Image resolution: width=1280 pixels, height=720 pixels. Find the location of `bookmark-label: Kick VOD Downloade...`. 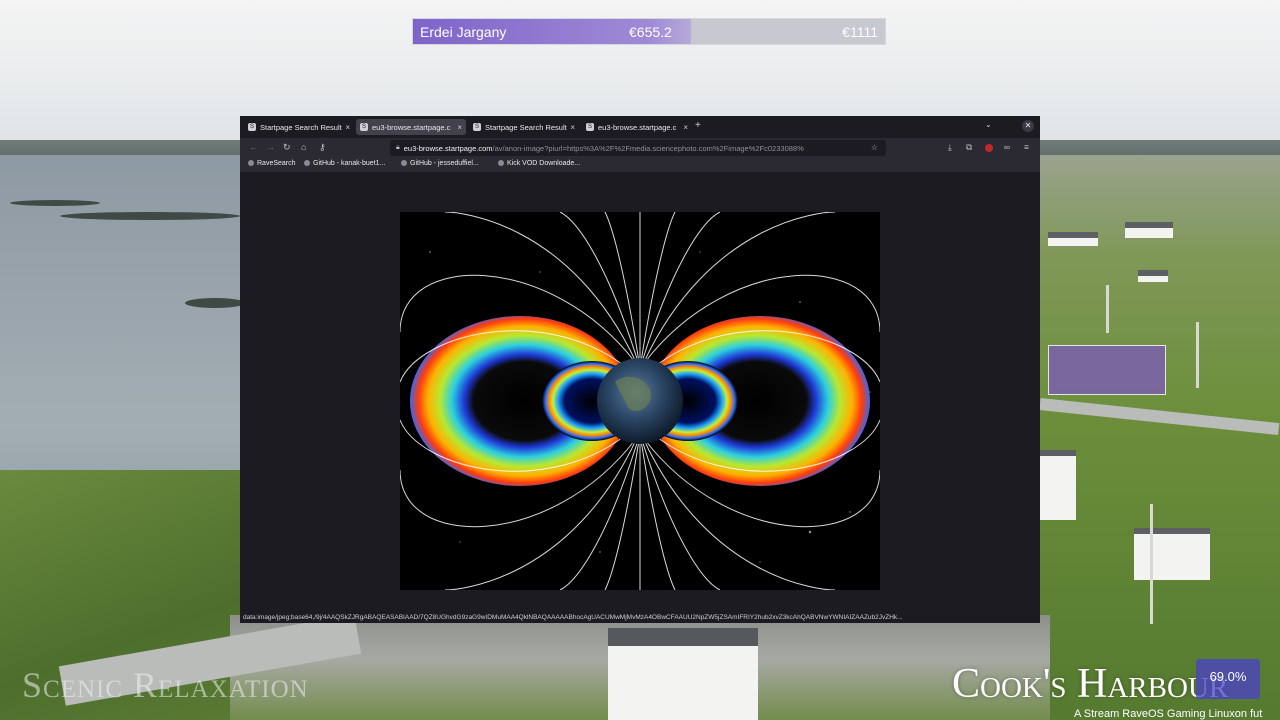

bookmark-label: Kick VOD Downloade... is located at coordinates (544, 163).